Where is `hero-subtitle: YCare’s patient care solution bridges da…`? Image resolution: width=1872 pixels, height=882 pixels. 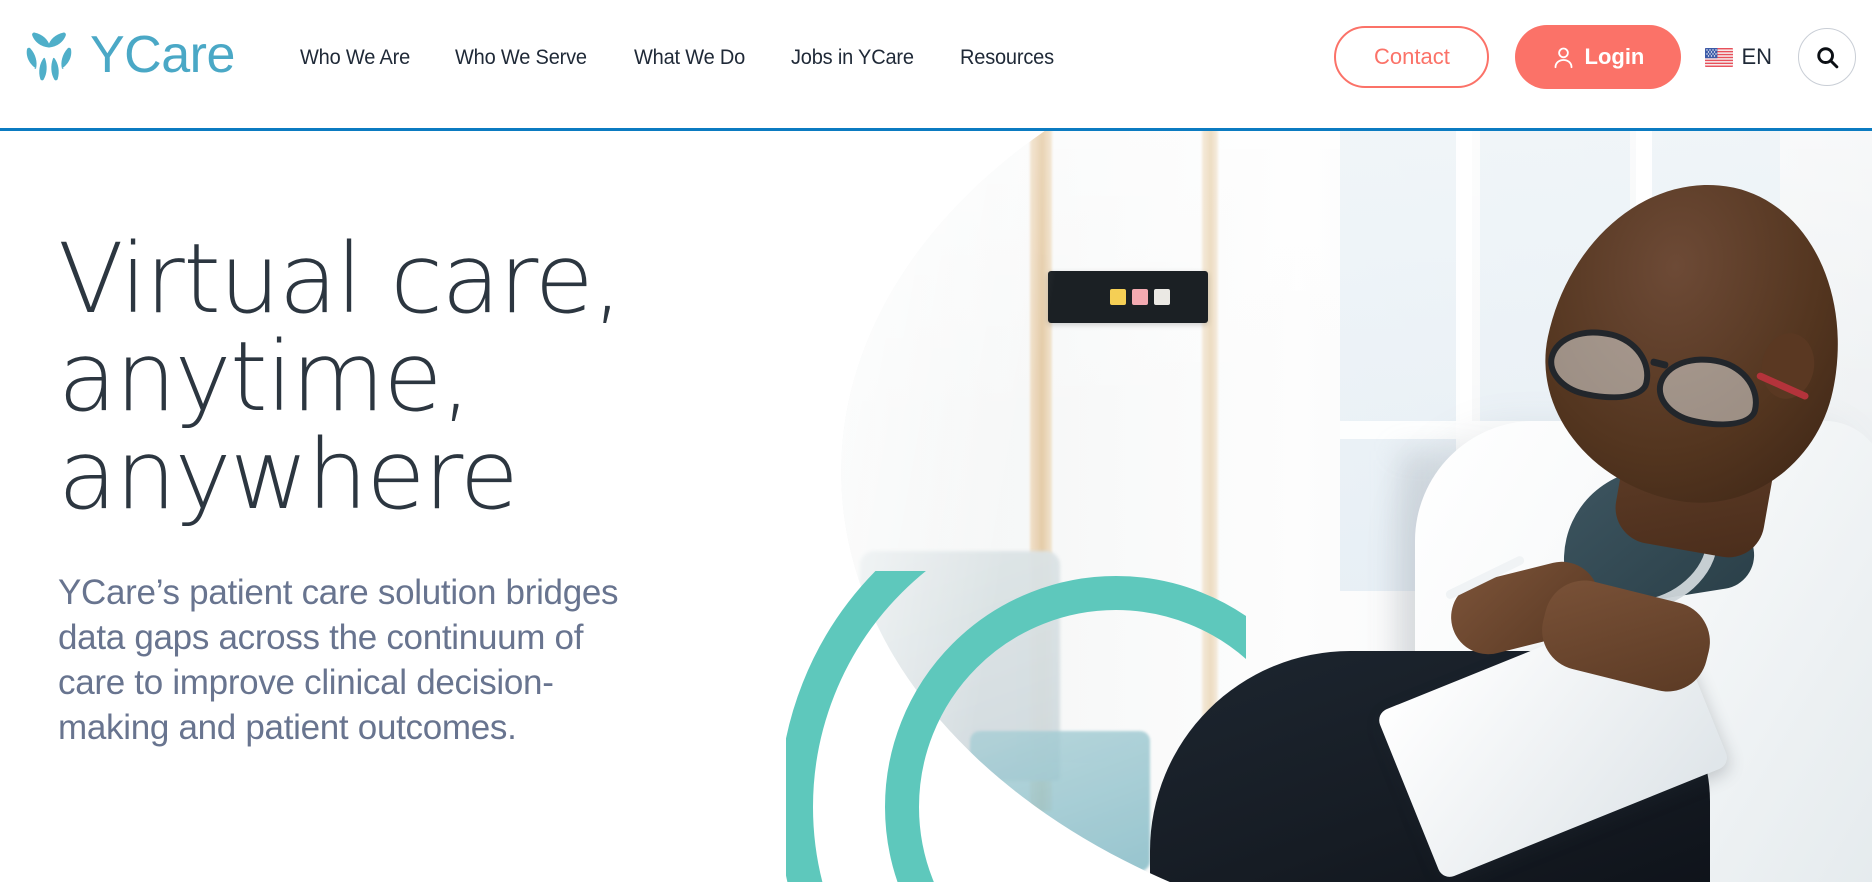
hero-subtitle: YCare’s patient care solution bridges da… is located at coordinates (338, 660).